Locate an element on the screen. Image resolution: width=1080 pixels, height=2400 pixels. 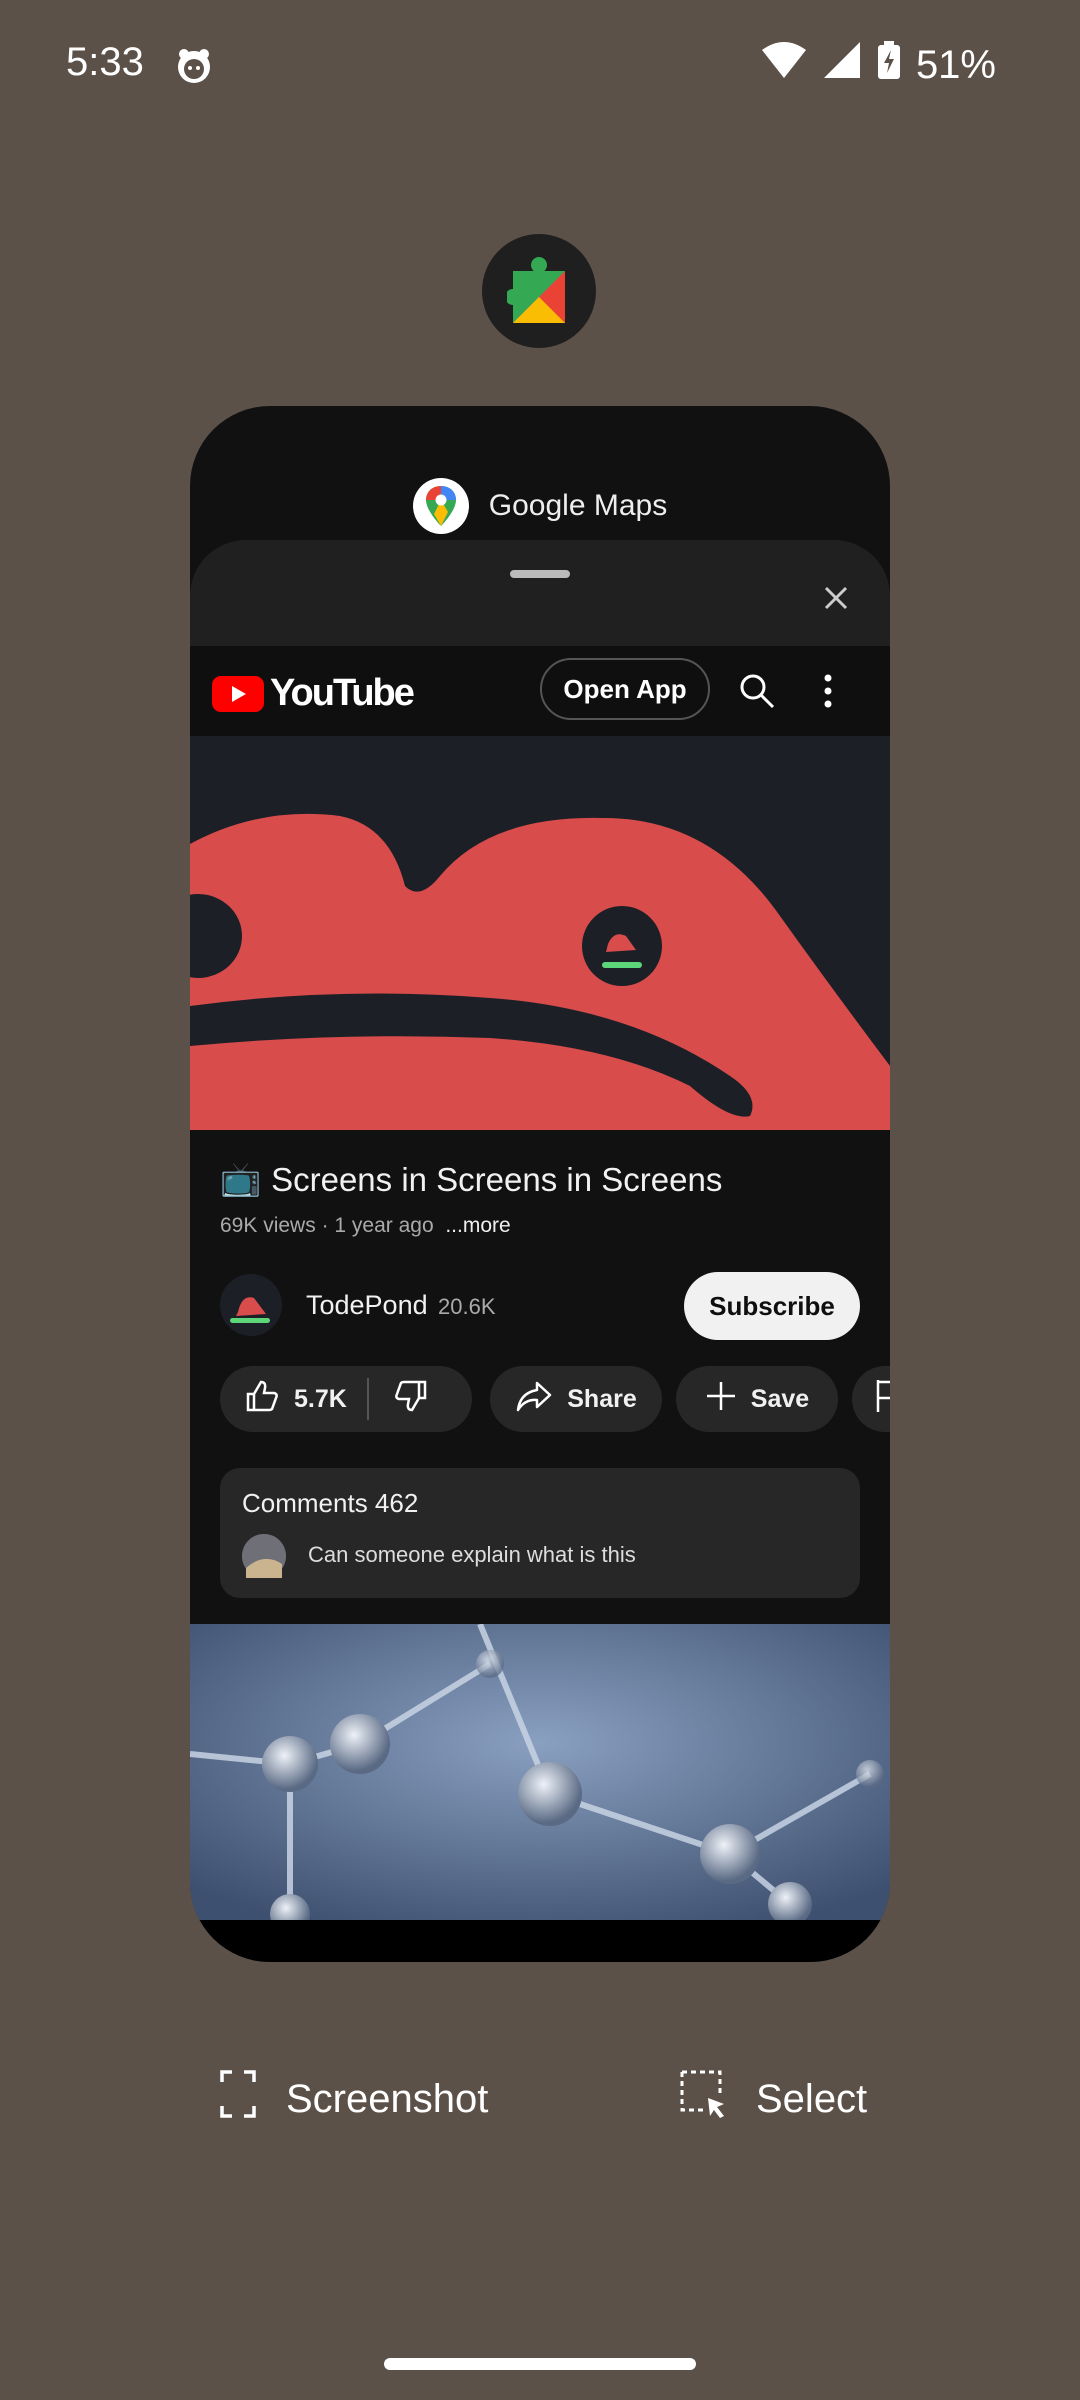
youtube-header: YouTube Open App is located at coordinates (540, 691).